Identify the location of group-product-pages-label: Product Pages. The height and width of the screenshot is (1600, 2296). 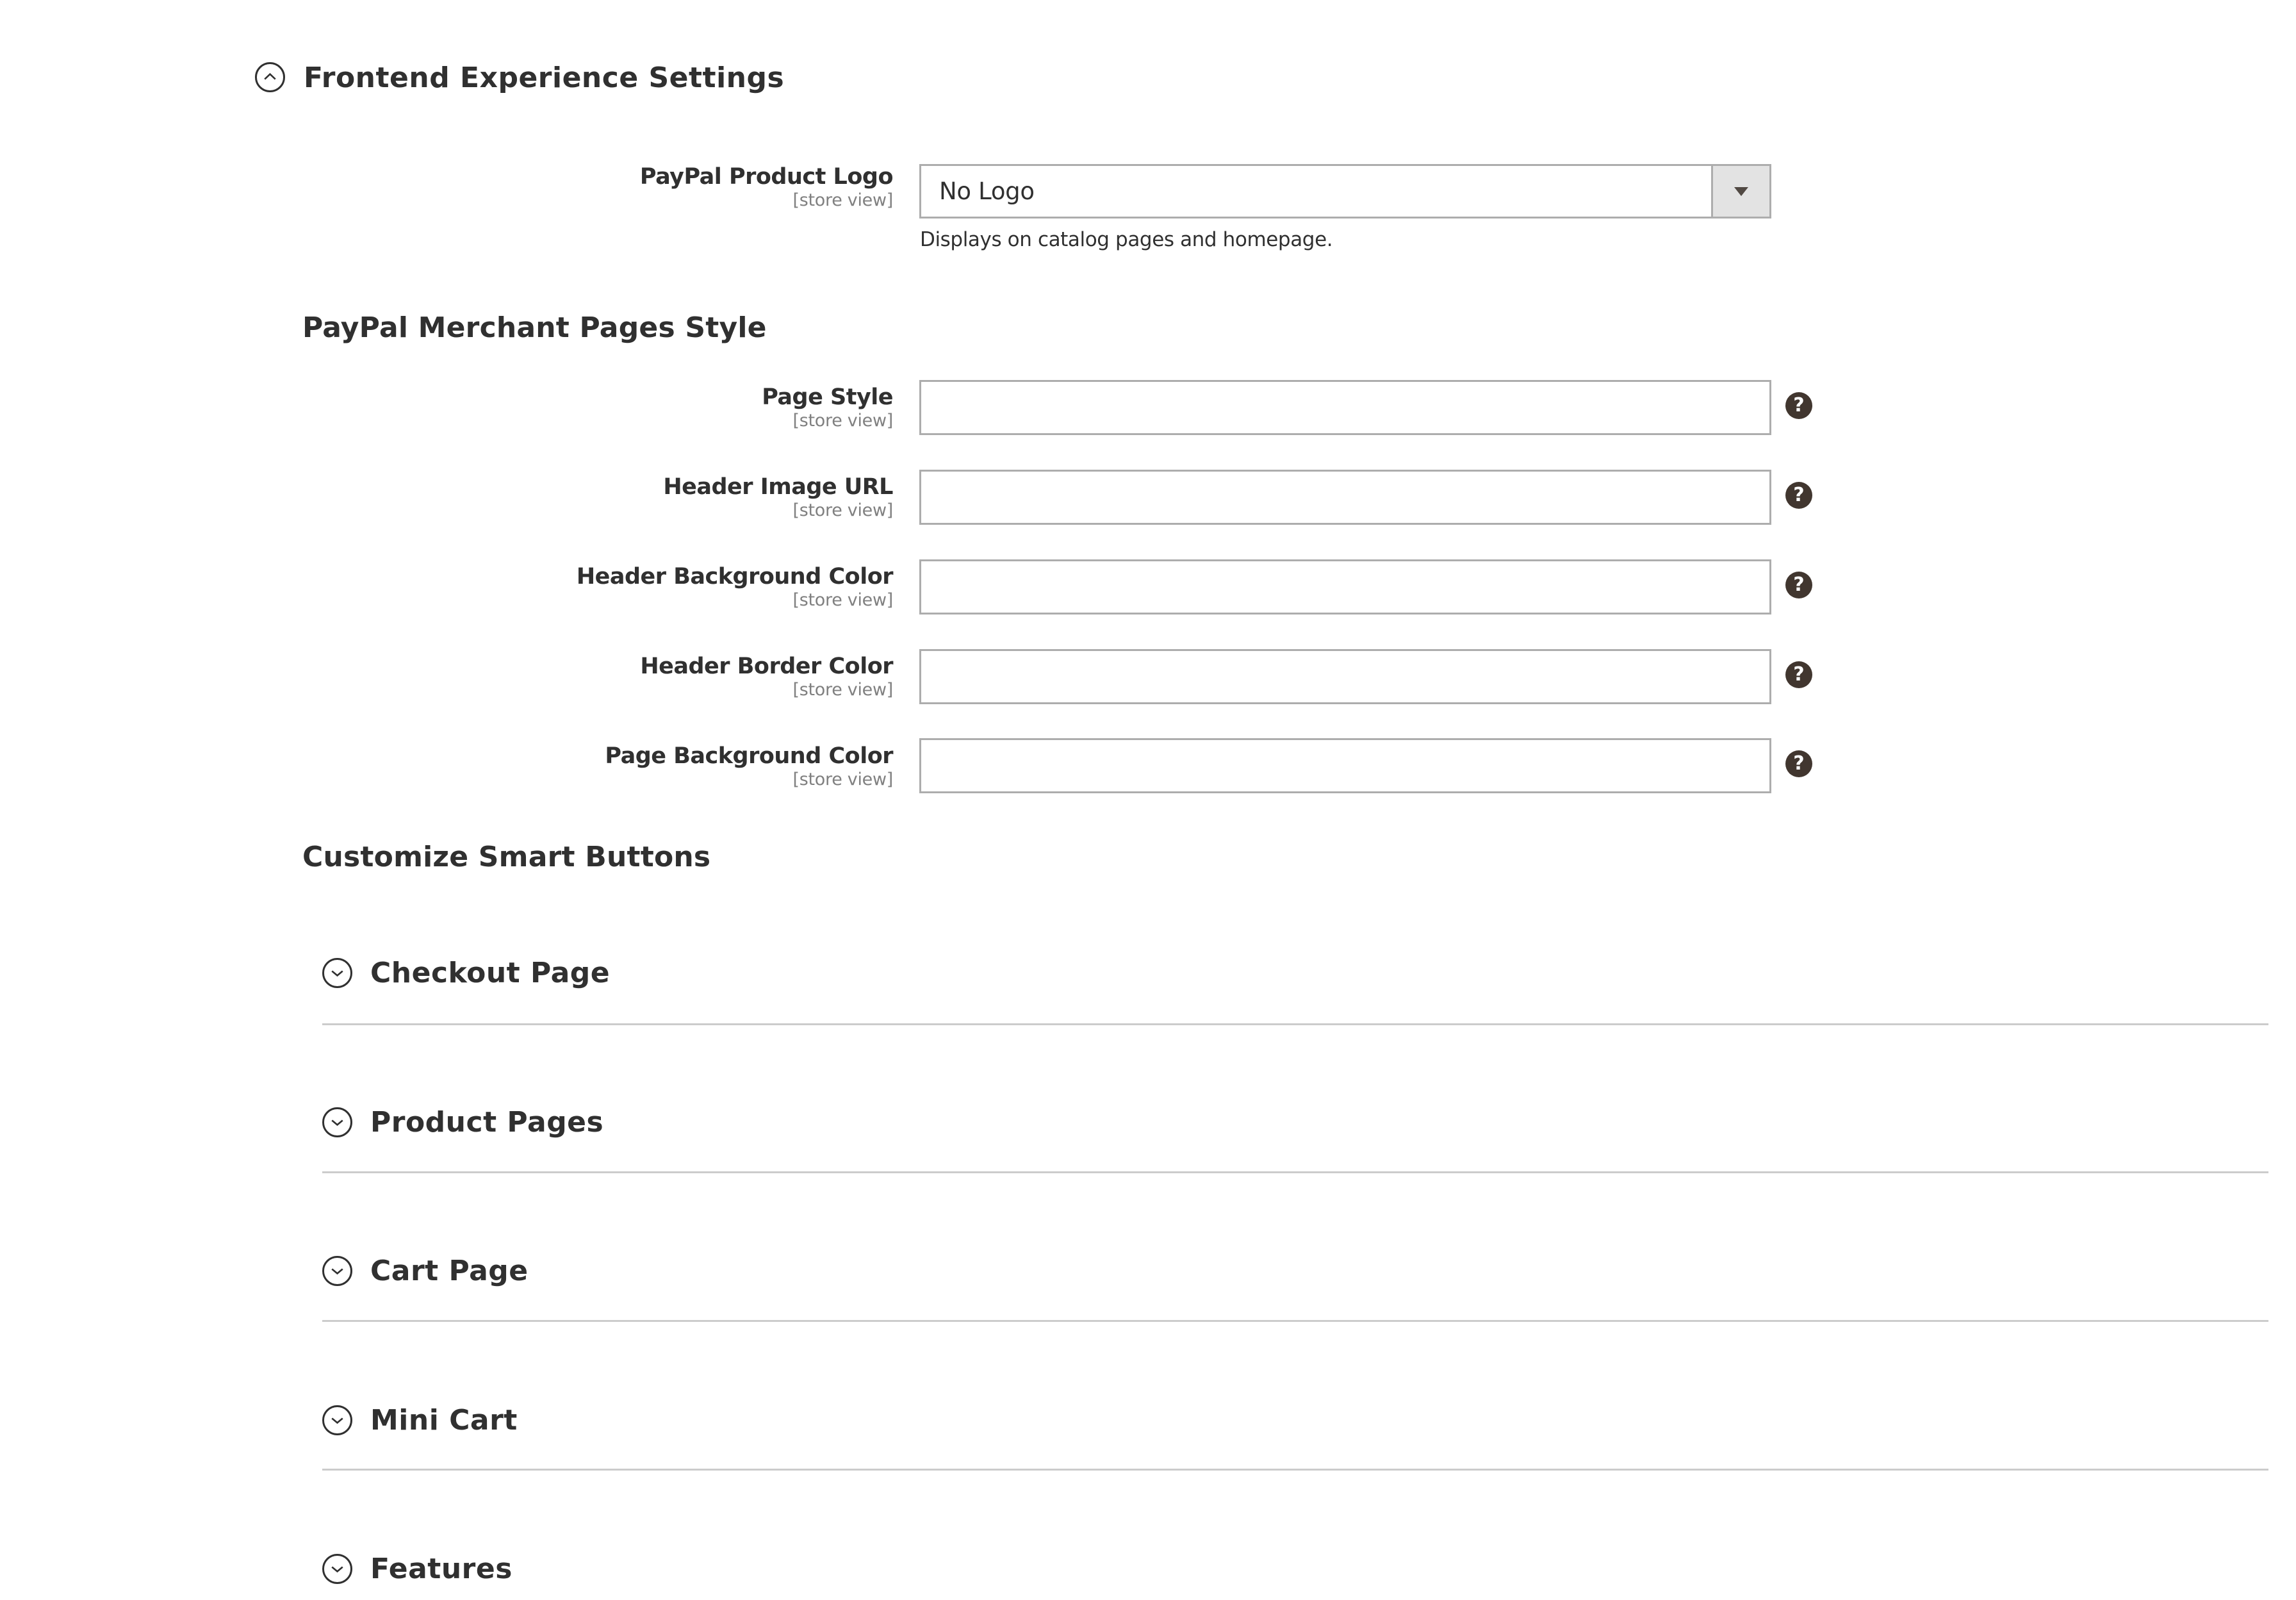
(487, 1122).